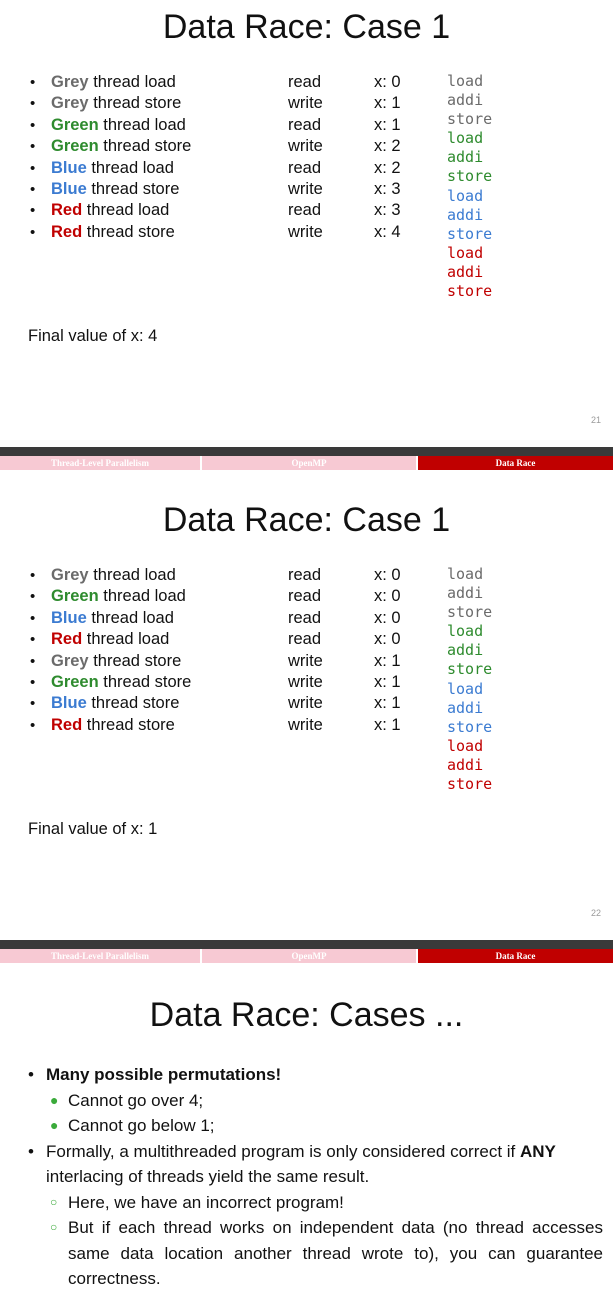  Describe the element at coordinates (235, 575) in the screenshot. I see `list-item: • Grey thread load read x: 0` at that location.